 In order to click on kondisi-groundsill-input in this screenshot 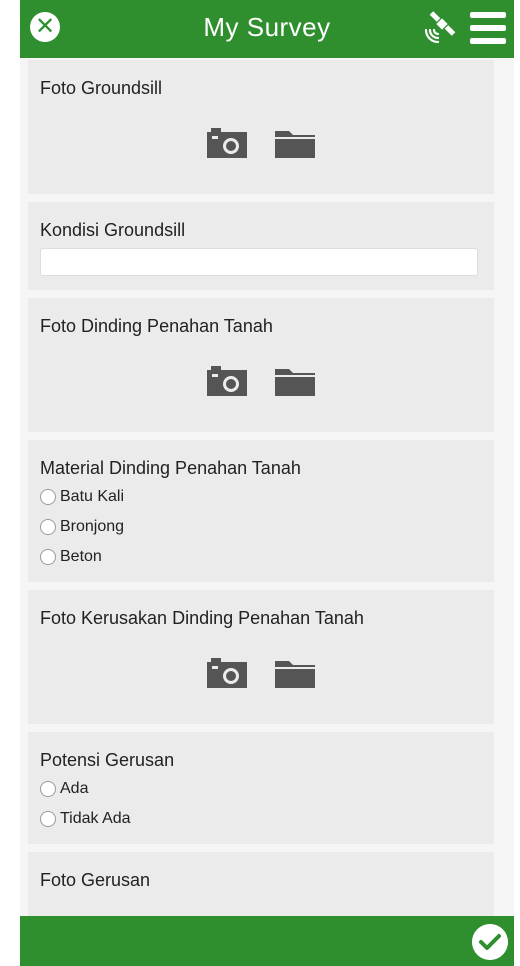, I will do `click(259, 262)`.